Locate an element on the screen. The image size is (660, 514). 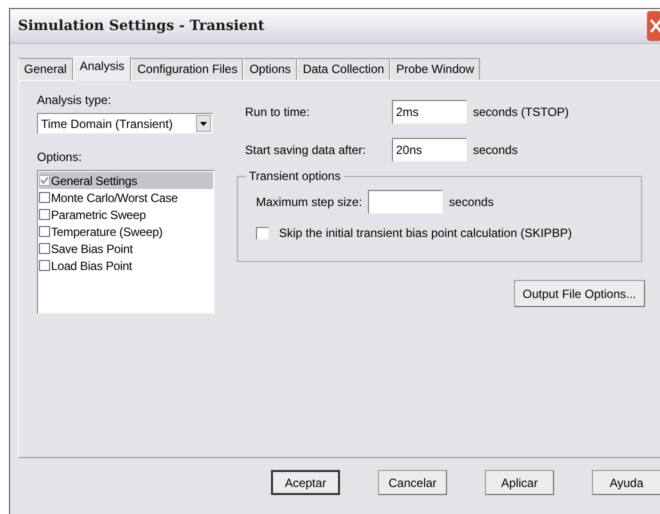
start-saving-label: Start saving data after: is located at coordinates (305, 150).